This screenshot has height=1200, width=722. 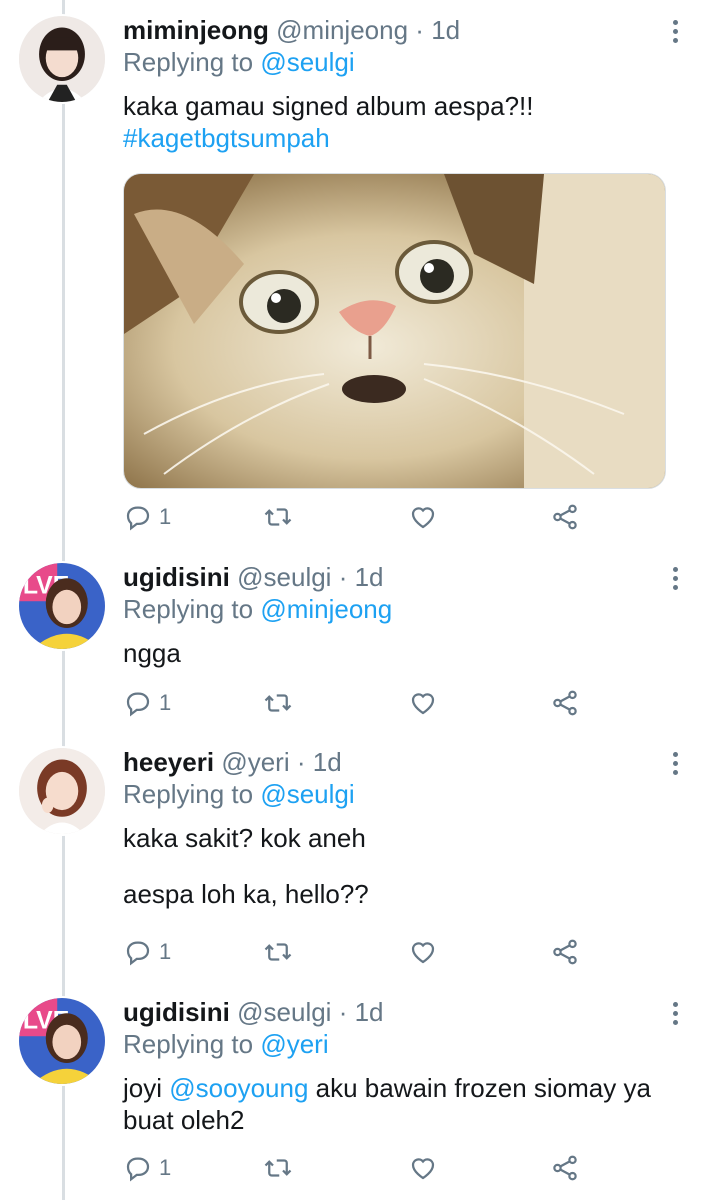 I want to click on handle: @minjeong, so click(x=342, y=30).